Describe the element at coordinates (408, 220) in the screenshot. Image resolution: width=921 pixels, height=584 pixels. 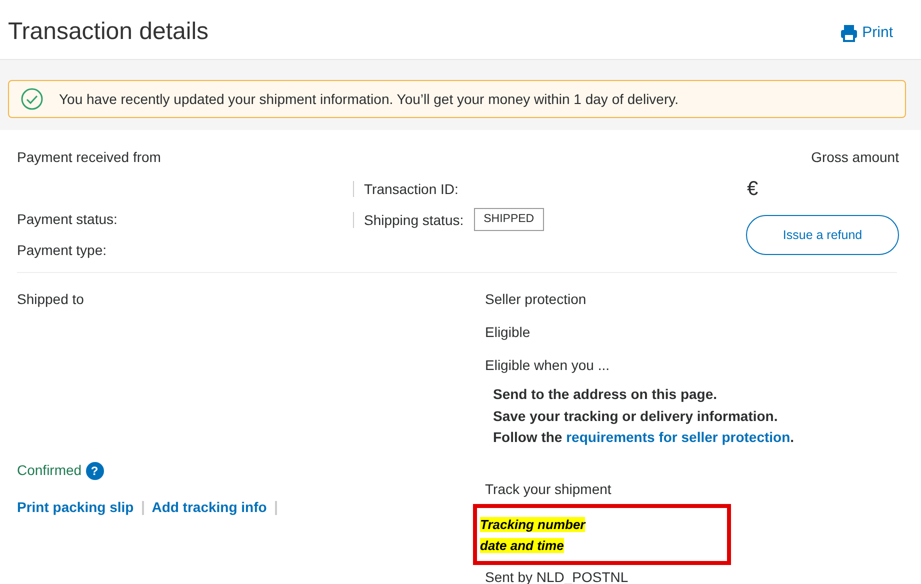
I see `field-label: Shipping status:` at that location.